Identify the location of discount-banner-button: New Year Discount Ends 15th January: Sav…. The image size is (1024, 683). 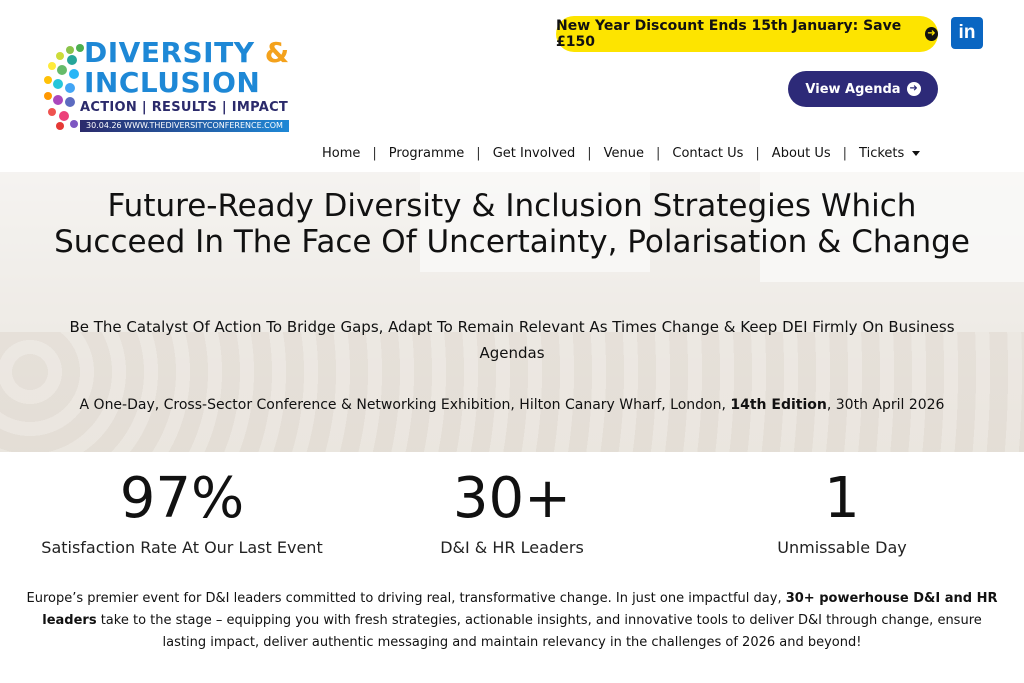
(747, 34).